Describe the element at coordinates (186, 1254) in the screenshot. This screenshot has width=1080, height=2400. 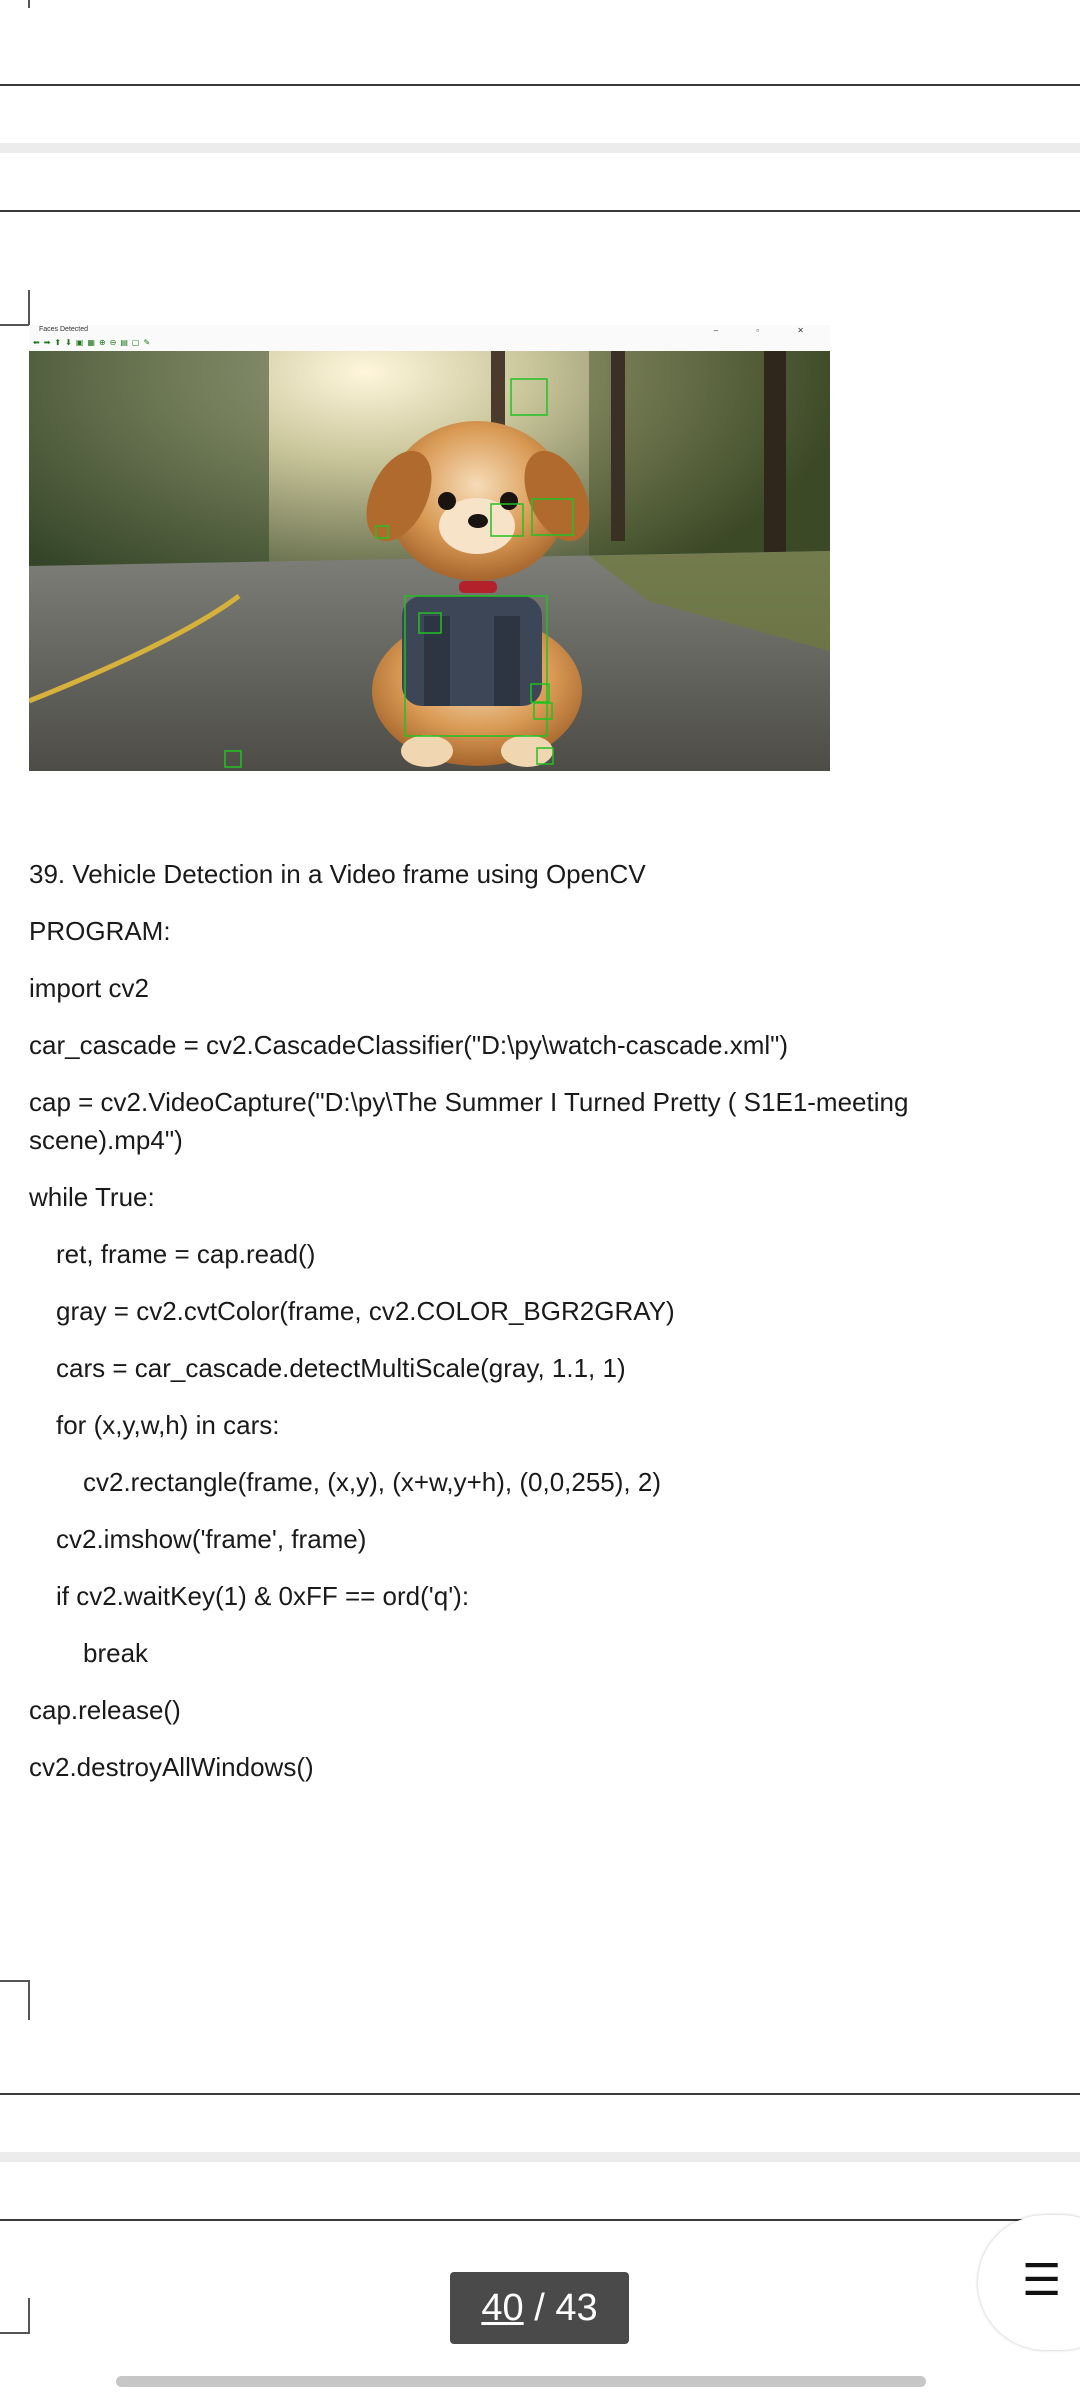
I see `code-line: ret, frame = cap.read()` at that location.